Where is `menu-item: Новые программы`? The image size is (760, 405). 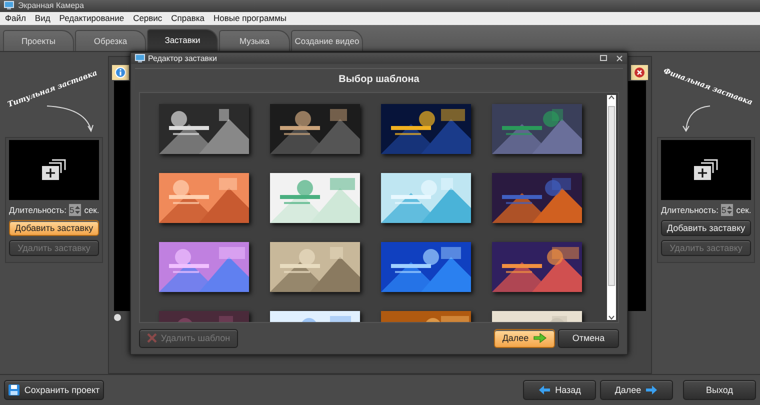
menu-item: Новые программы is located at coordinates (250, 18).